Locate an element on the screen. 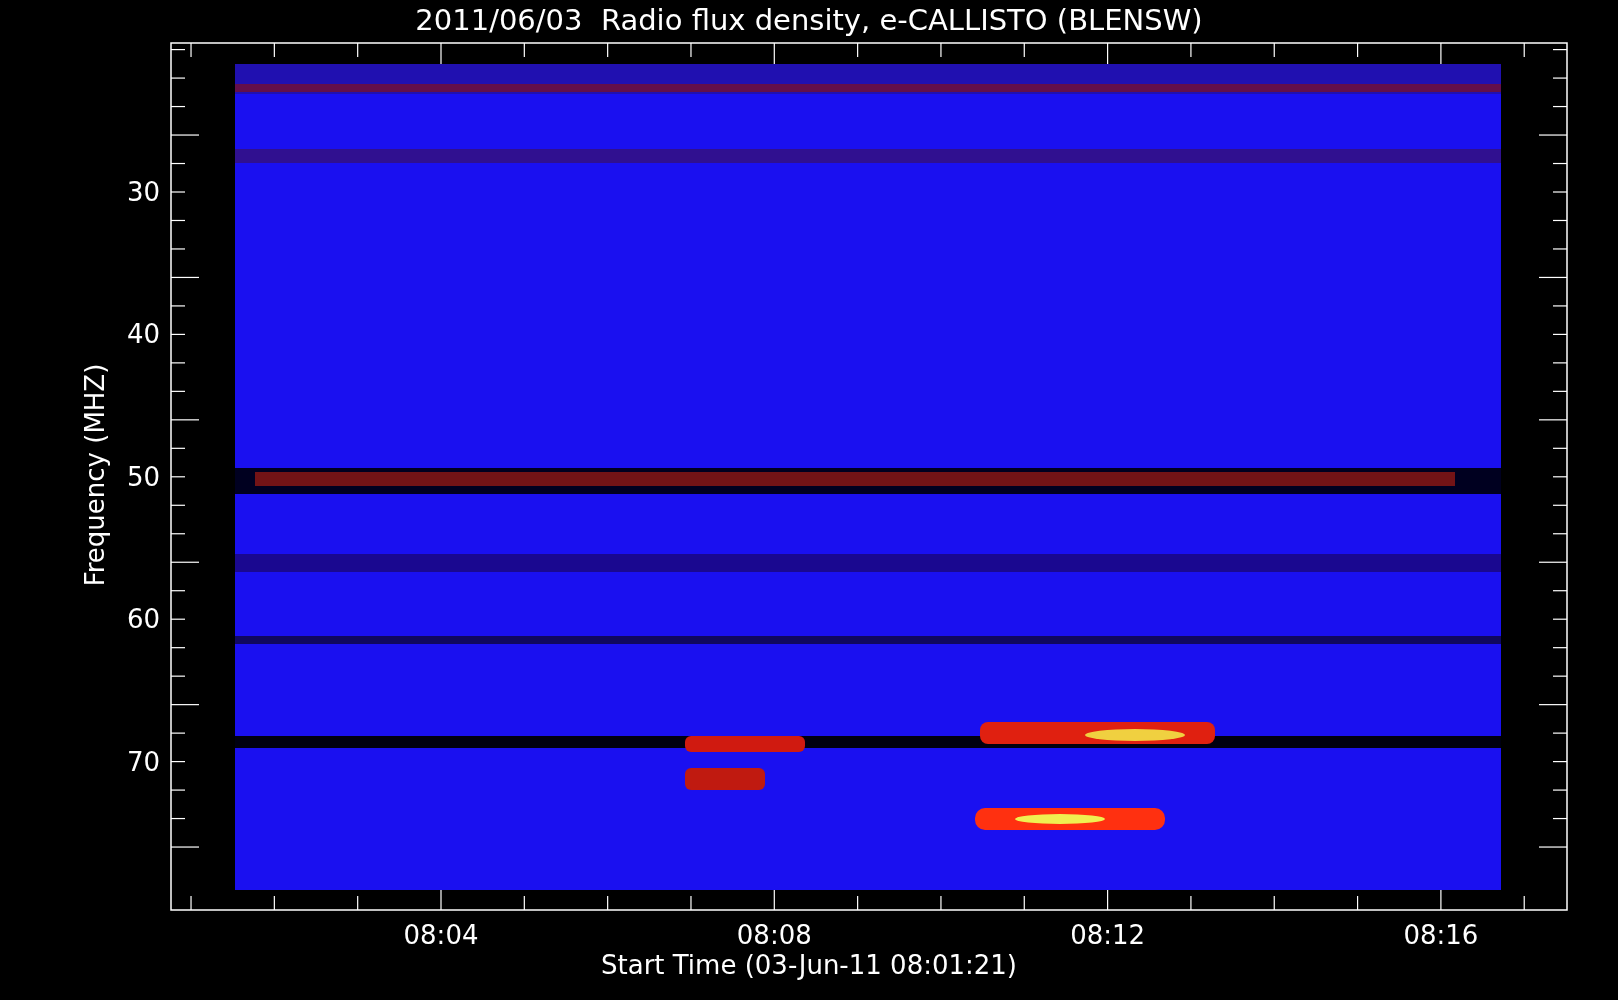 The width and height of the screenshot is (1618, 1000). tick-label: 40 is located at coordinates (142, 334).